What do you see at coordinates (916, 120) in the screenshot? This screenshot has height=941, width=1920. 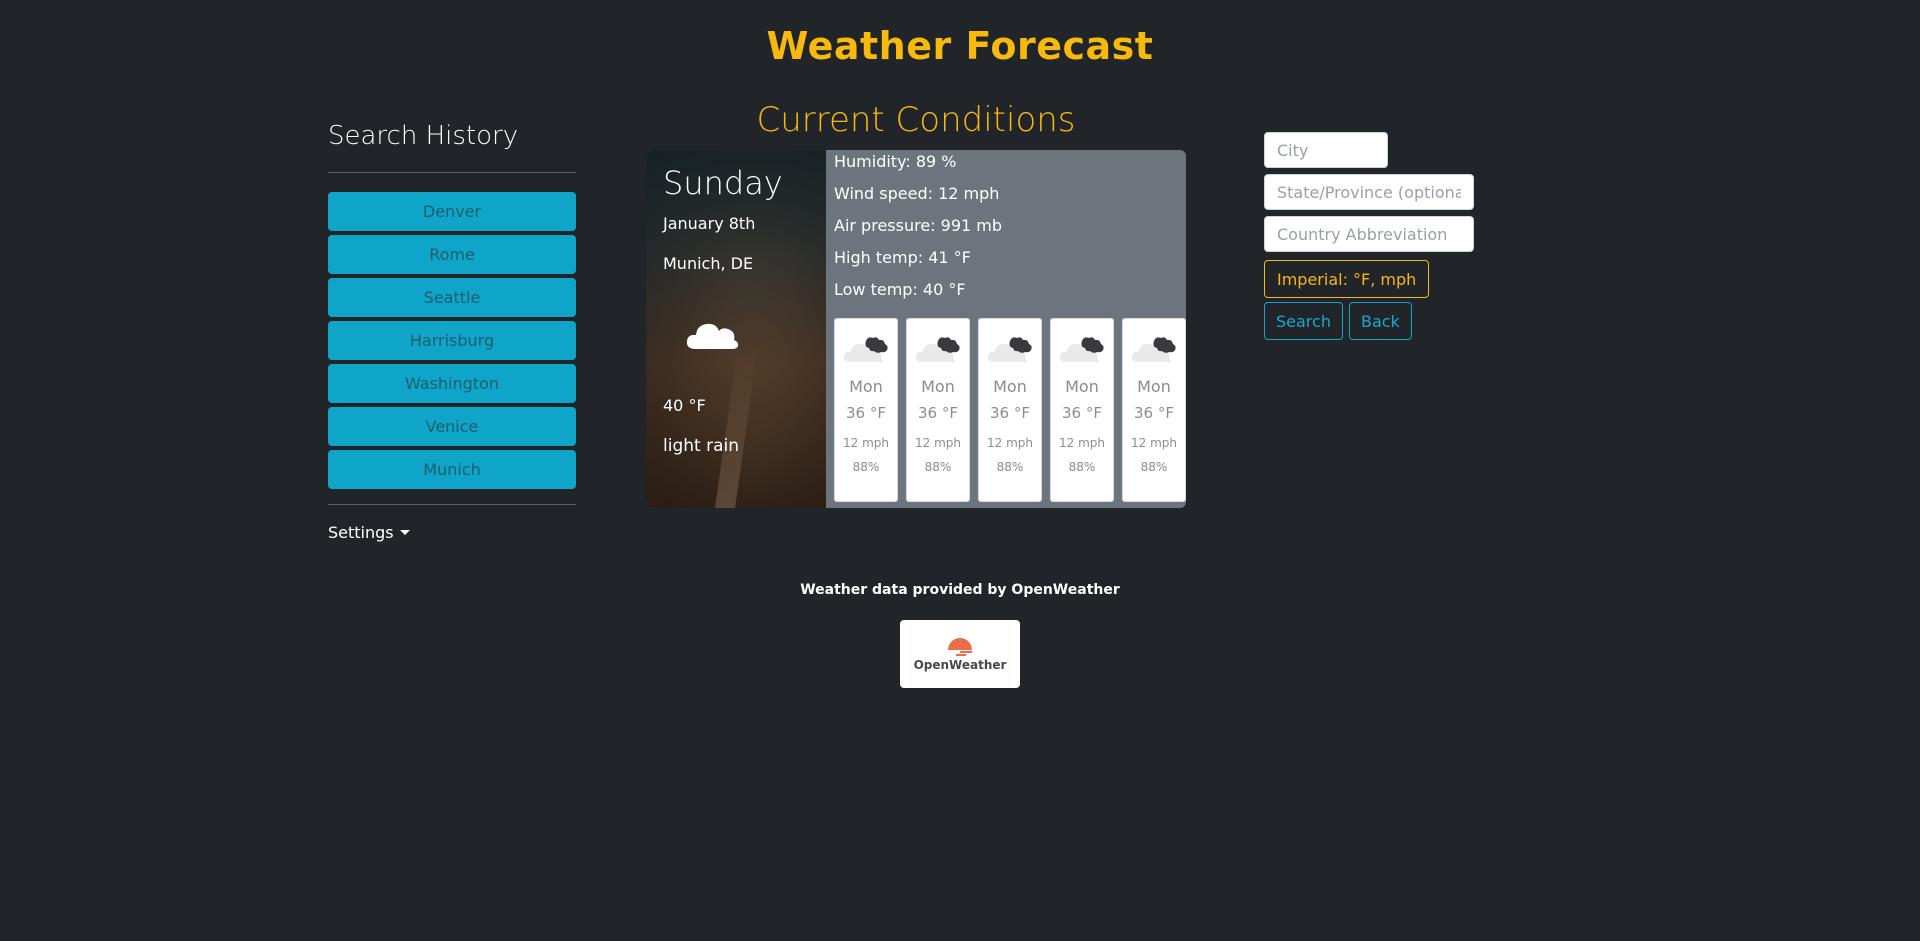 I see `current-conditions-title: Current Conditions` at bounding box center [916, 120].